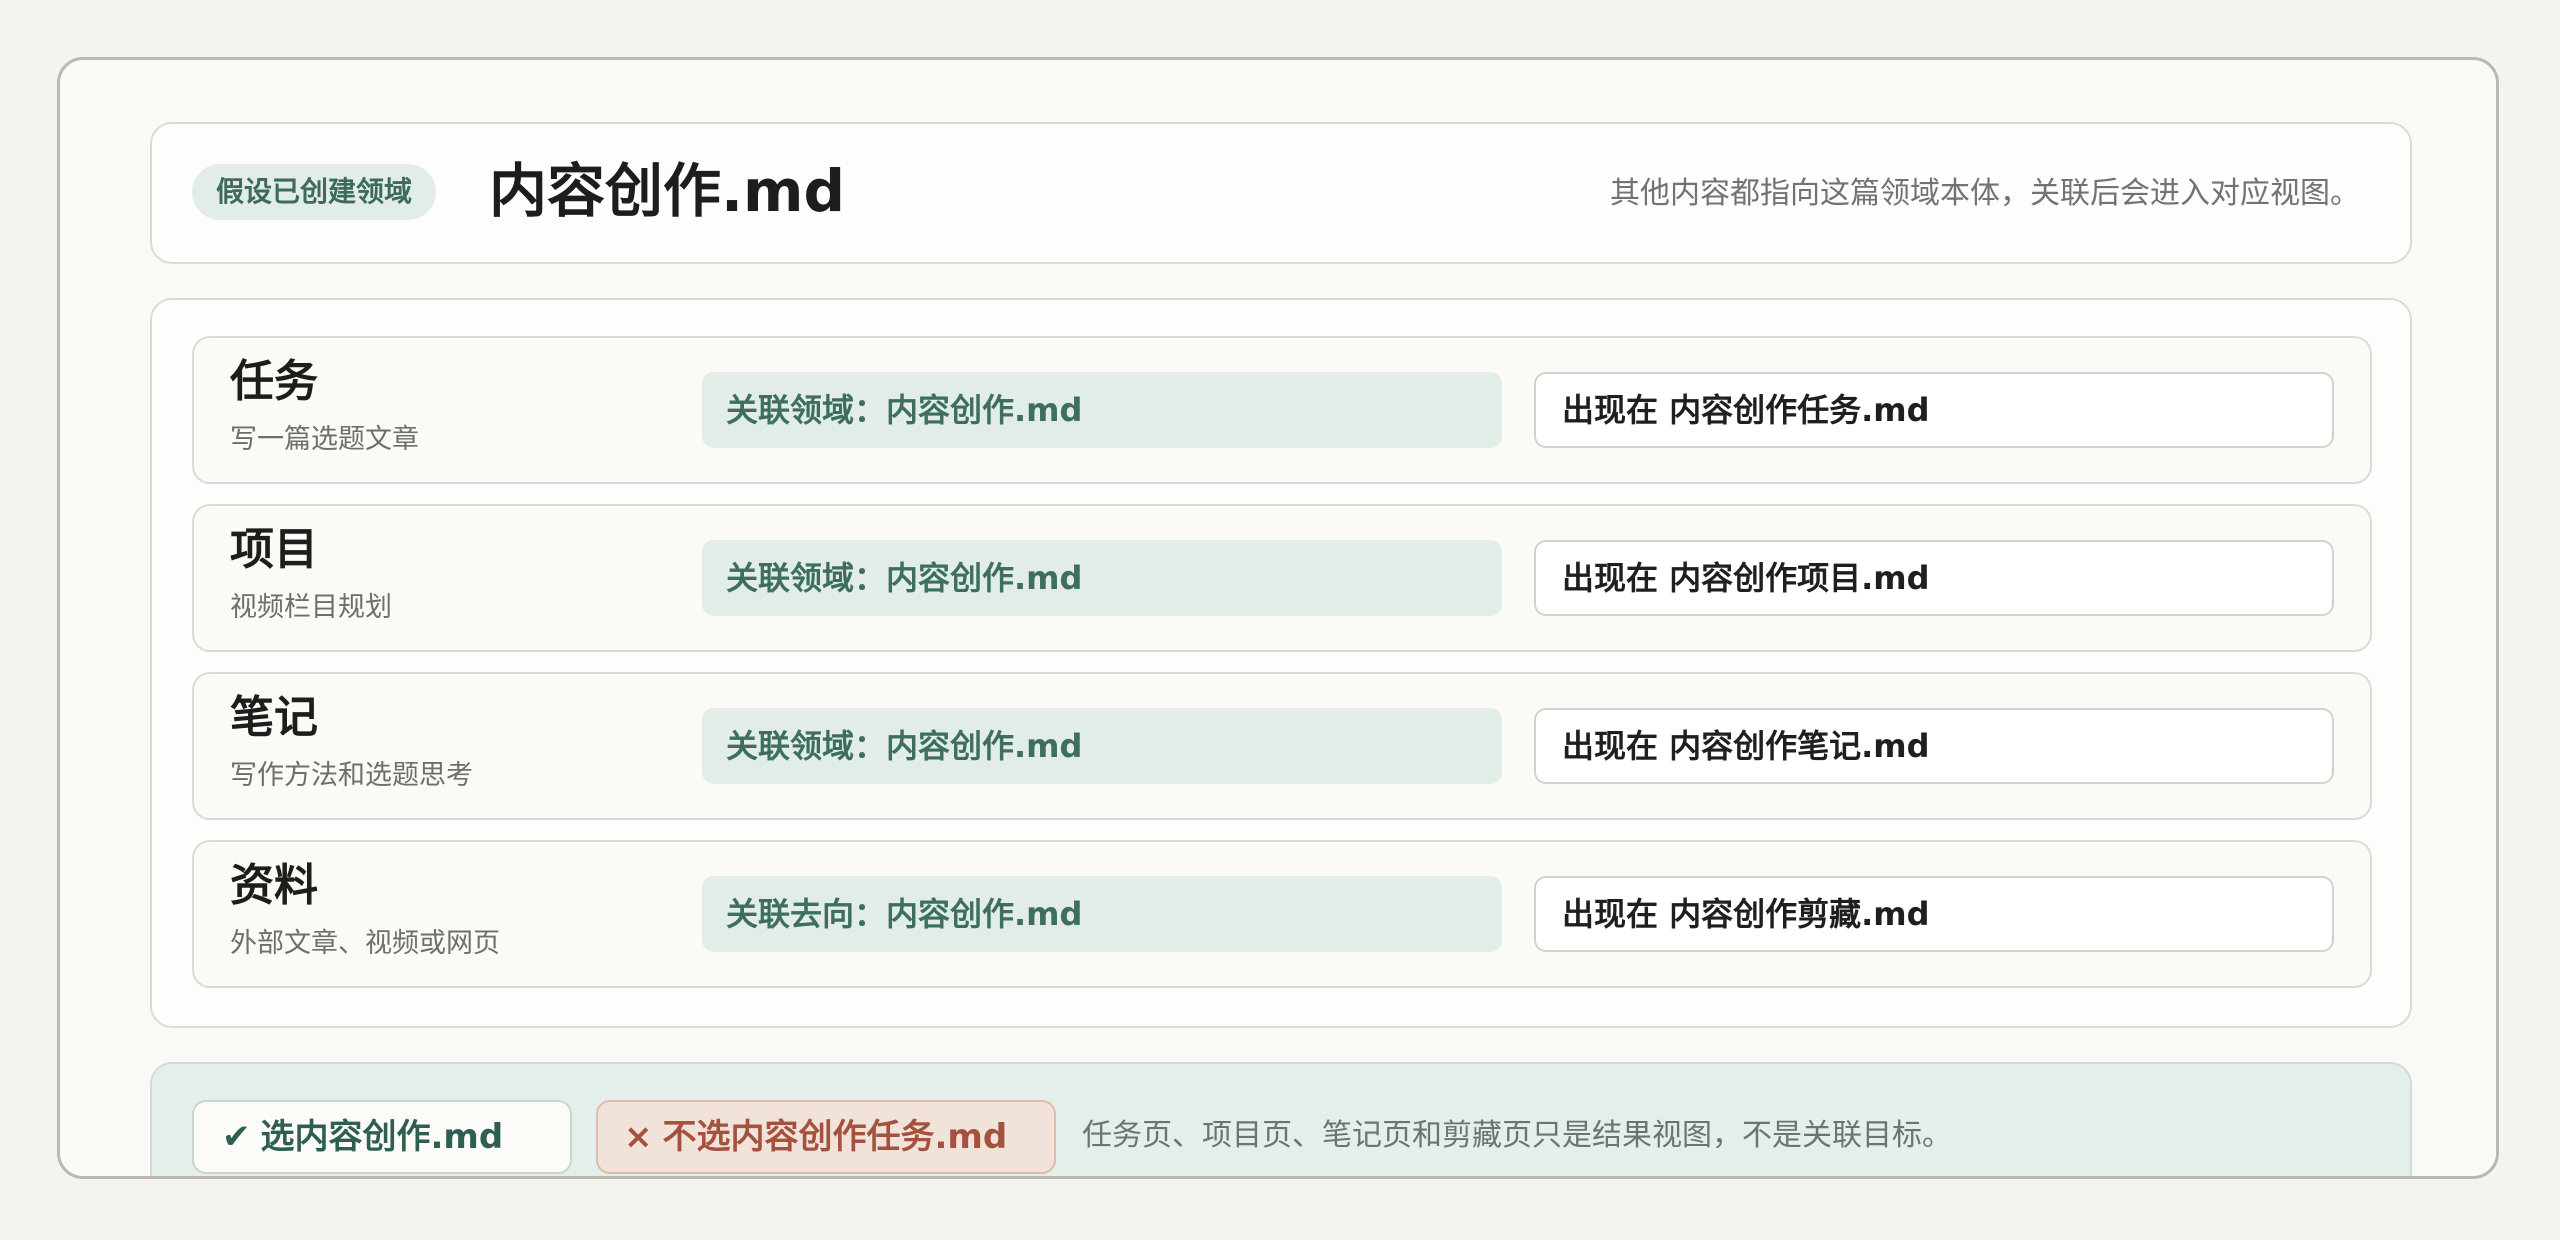  I want to click on page-title: 内容创作.md, so click(667, 191).